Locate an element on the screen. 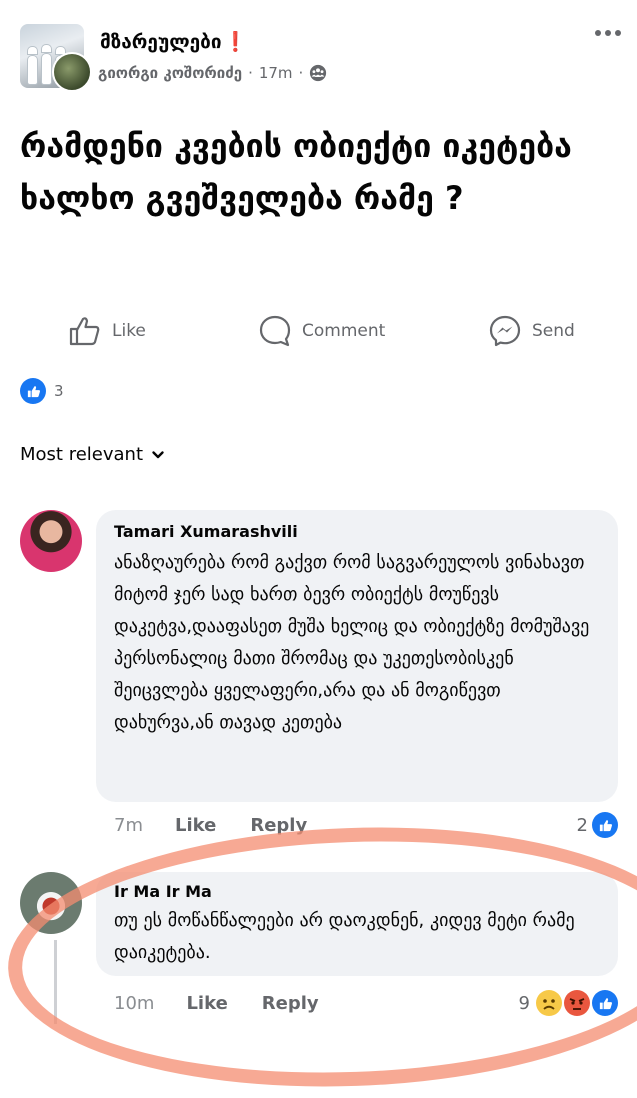 The width and height of the screenshot is (637, 1098). chevron-down-icon is located at coordinates (158, 454).